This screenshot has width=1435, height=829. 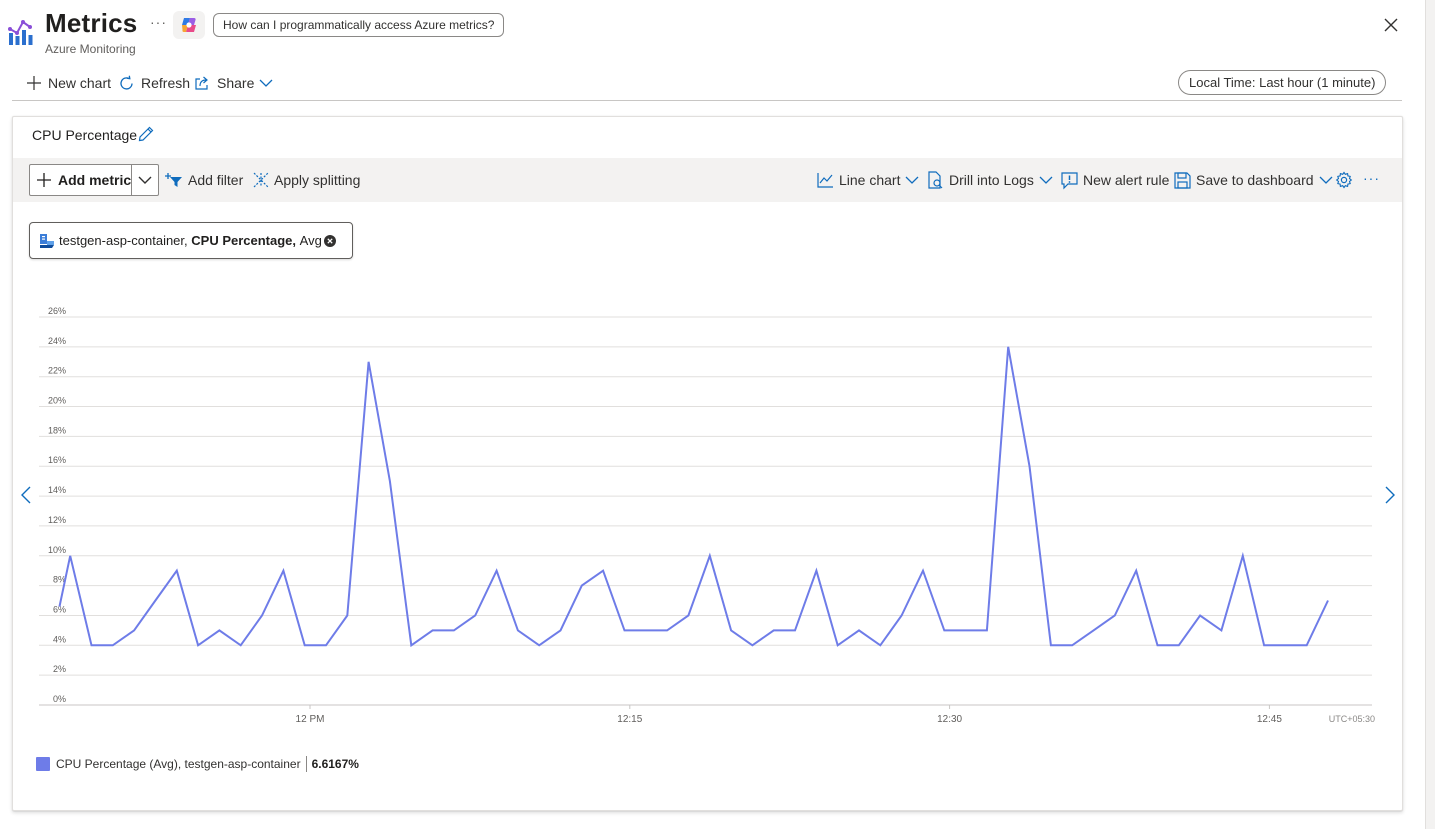 What do you see at coordinates (1352, 719) in the screenshot?
I see `timezone-label: UTC+05:30` at bounding box center [1352, 719].